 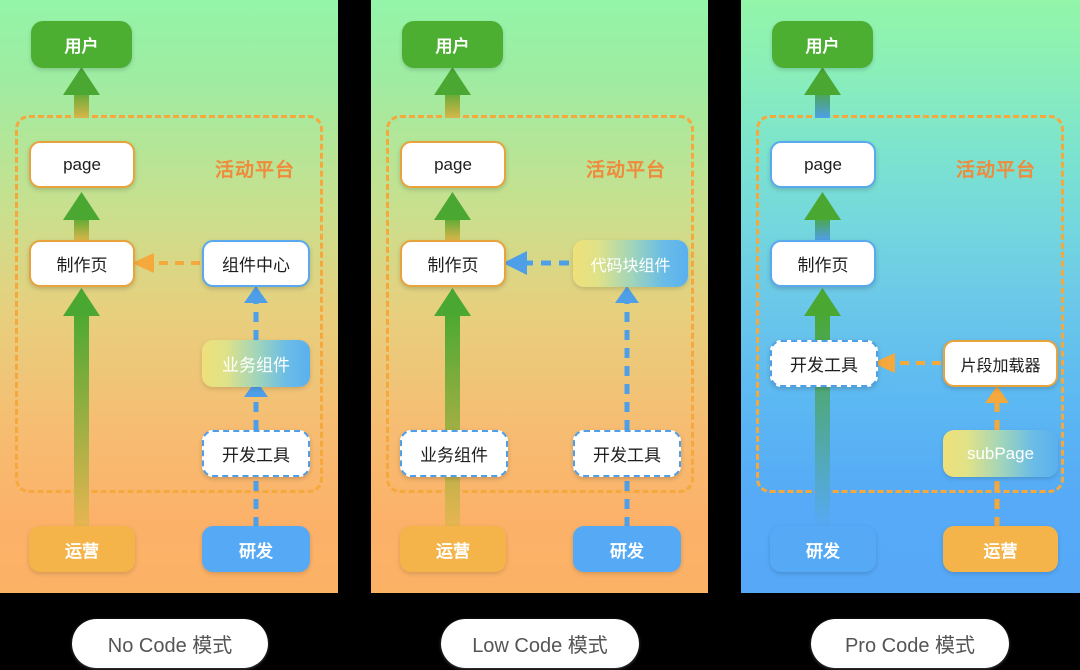 I want to click on node-dev-tool-pro-code: 开发工具, so click(x=824, y=363).